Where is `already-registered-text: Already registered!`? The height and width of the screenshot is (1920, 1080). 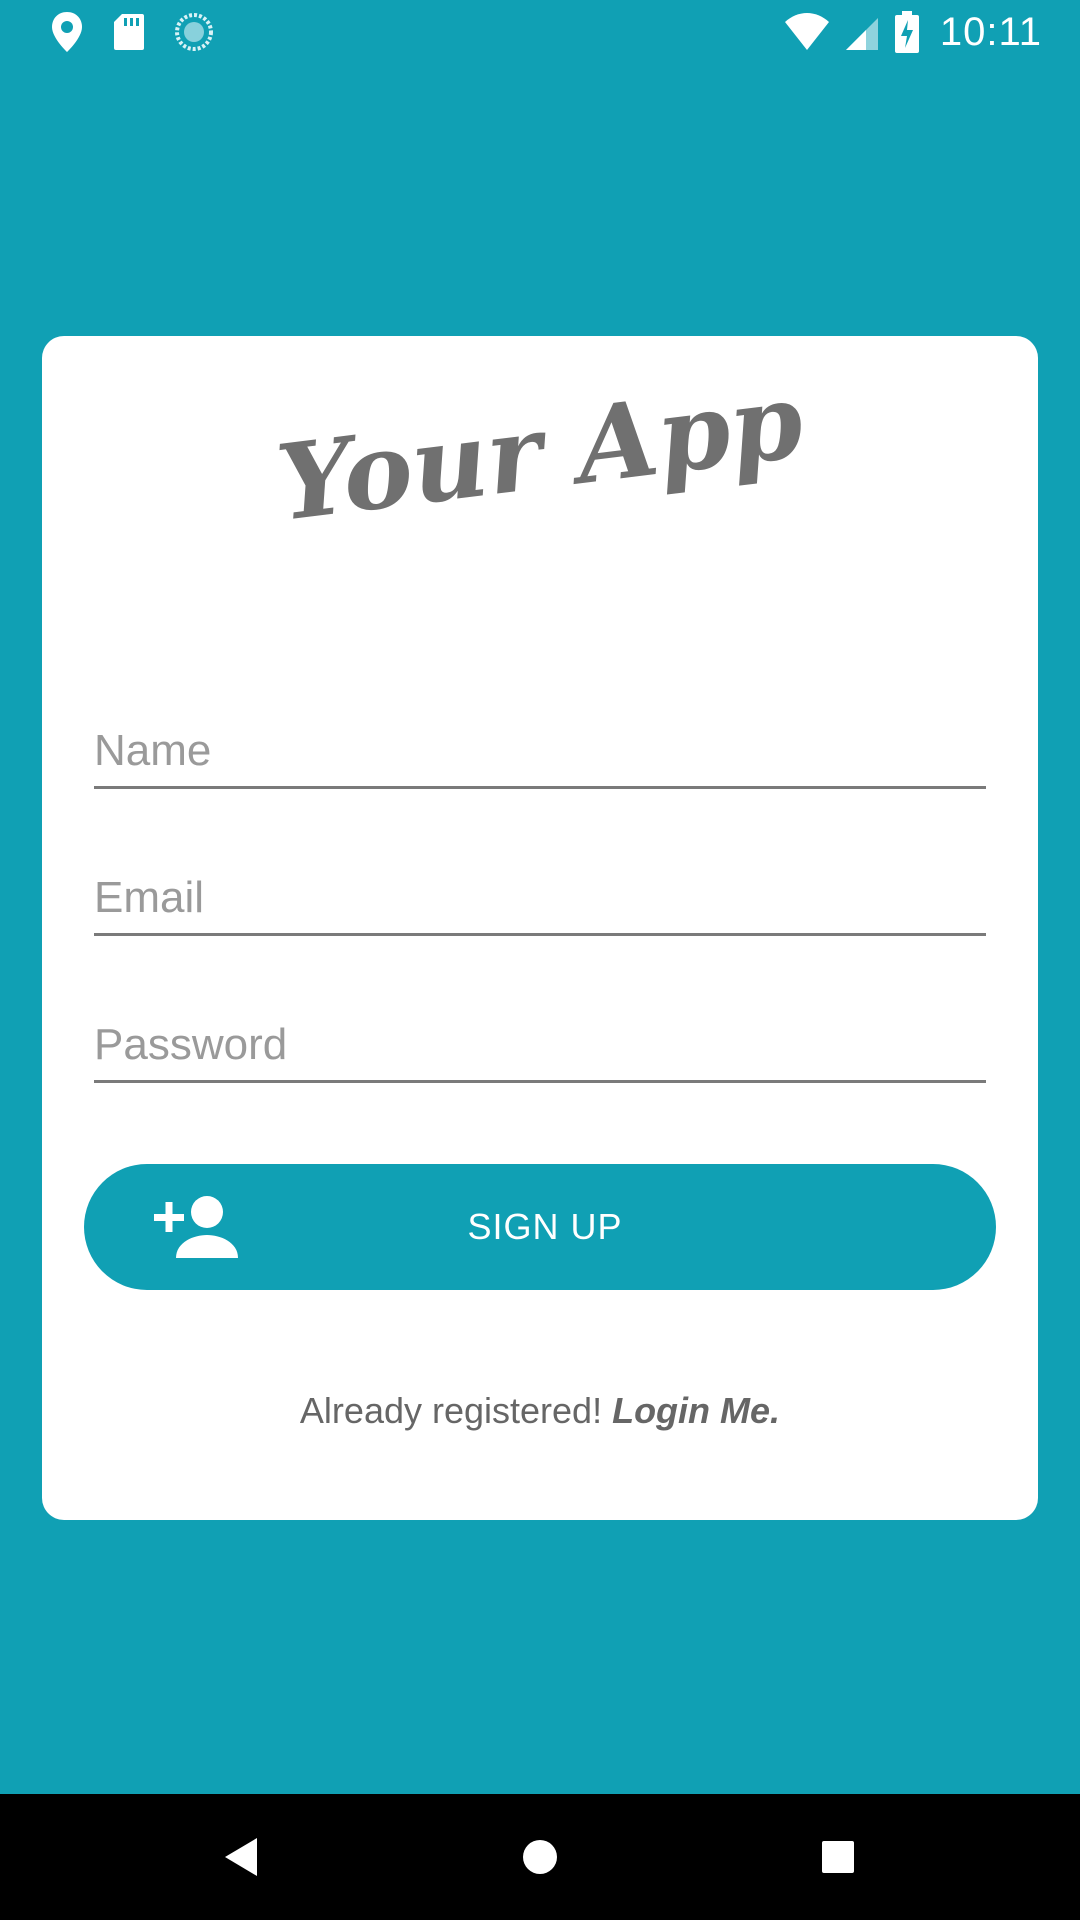 already-registered-text: Already registered! is located at coordinates (456, 1410).